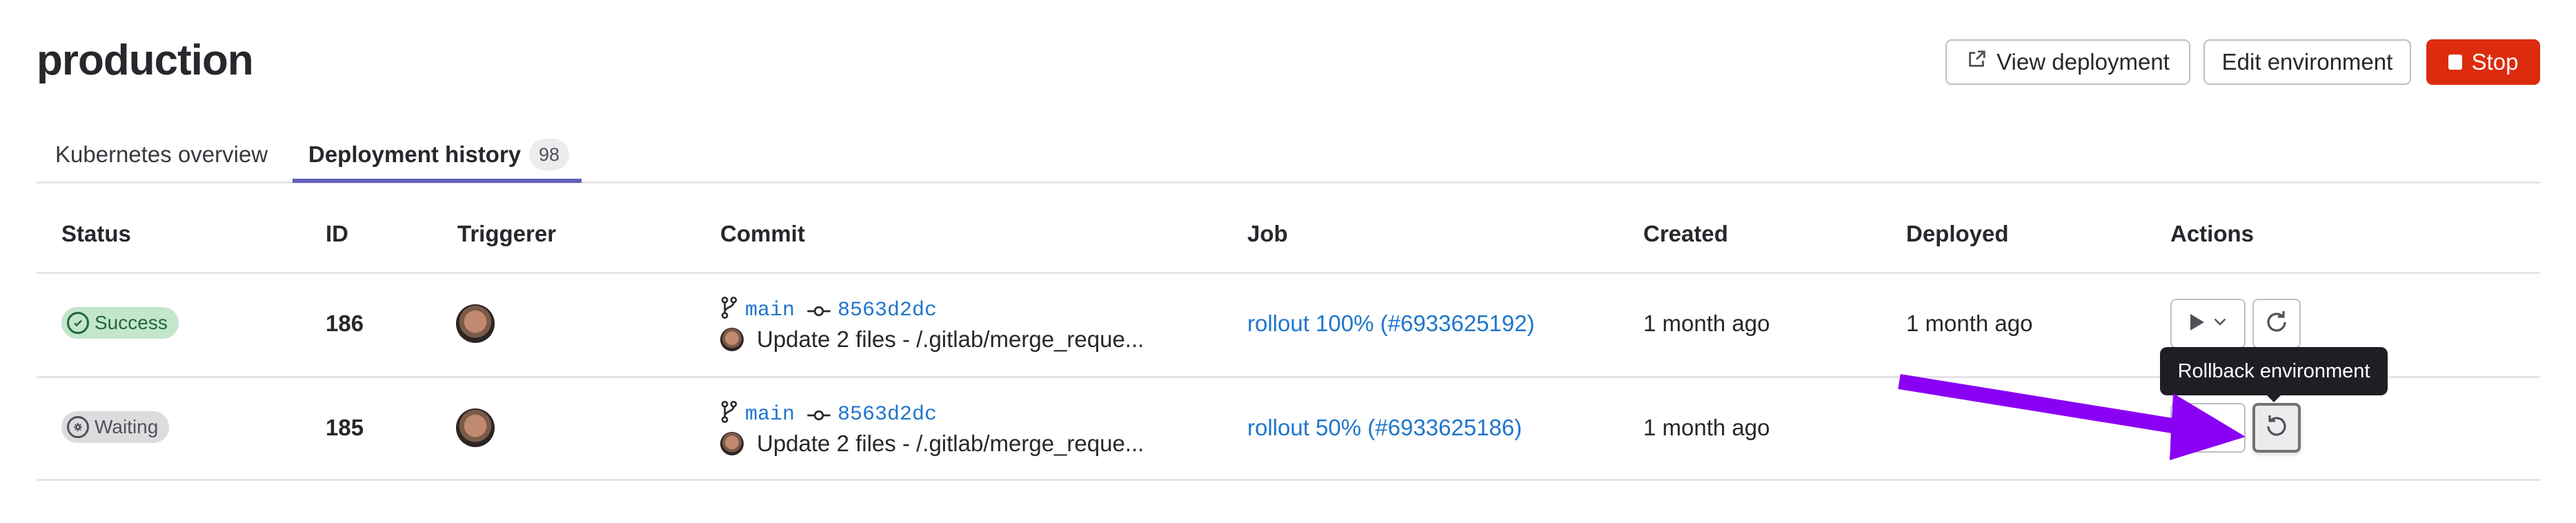  I want to click on tab-kubernetes-overview: Kubernetes overview, so click(161, 154).